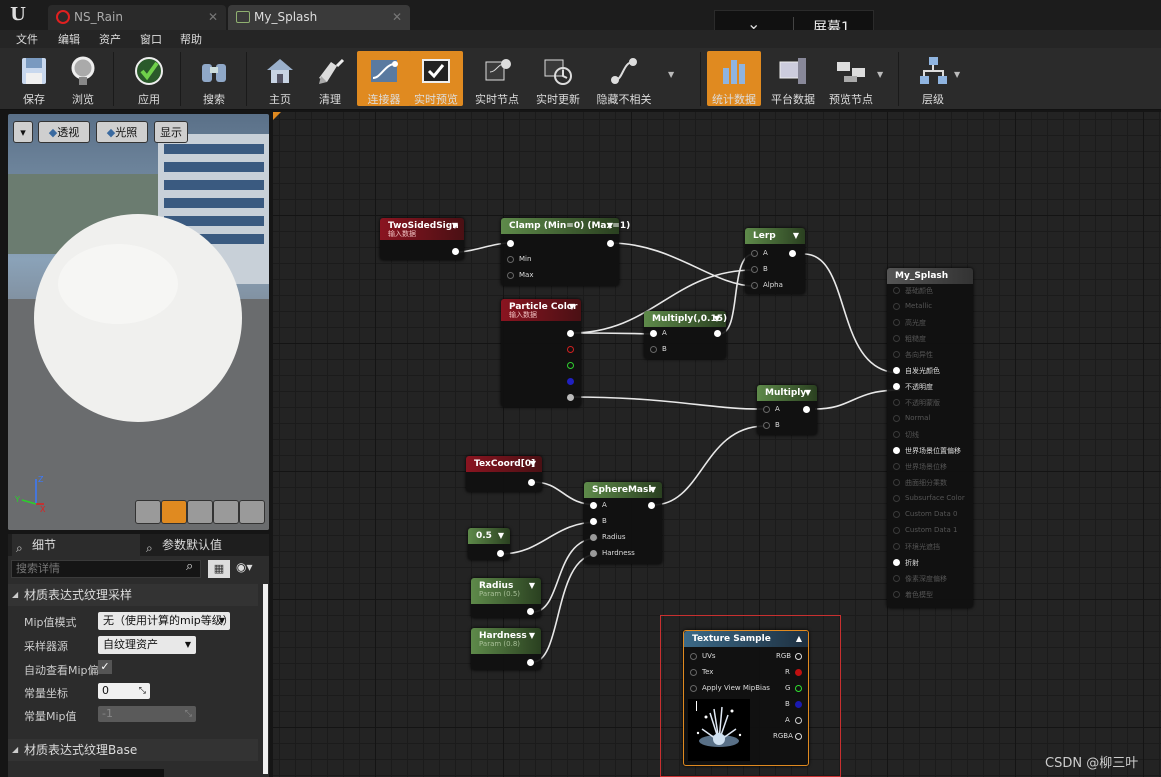  I want to click on preview-viewport: ▾ ◆透视 ◆光照 显示 Z Y X, so click(138, 322).